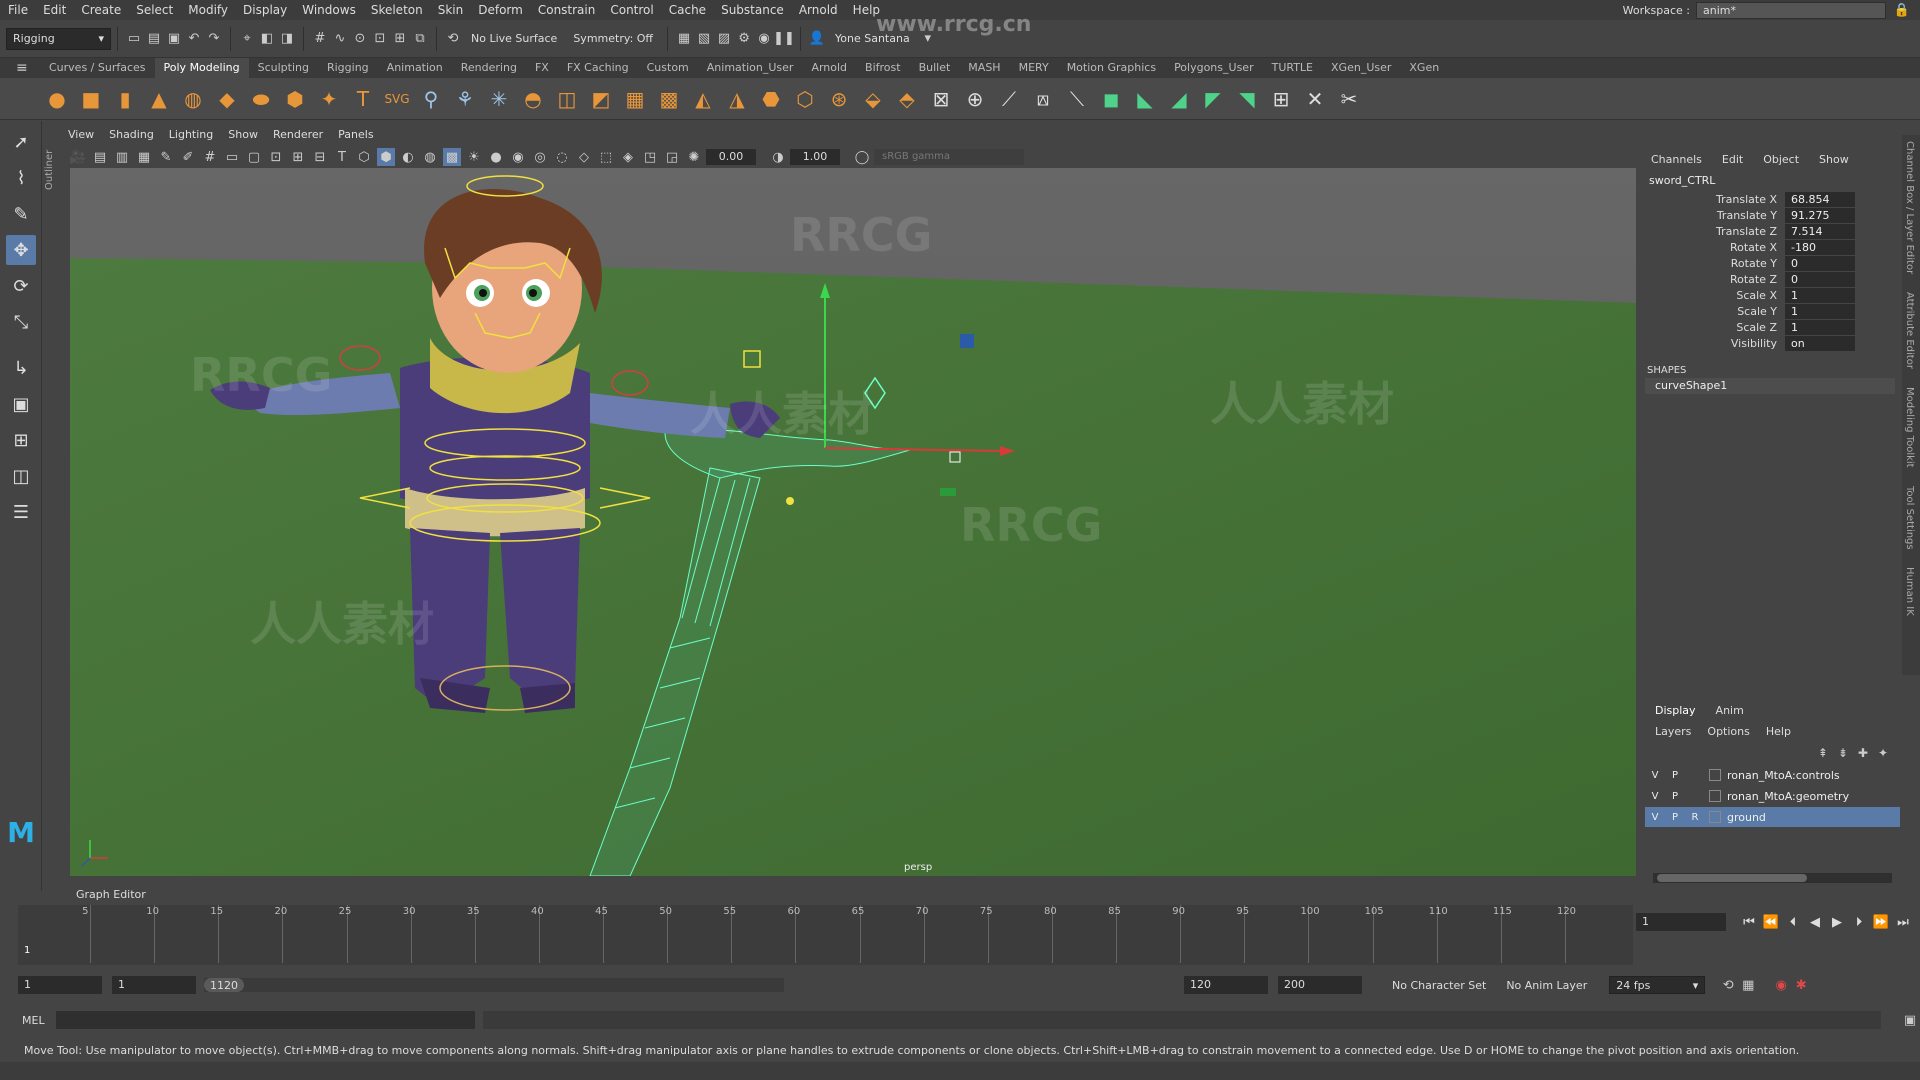 The image size is (1920, 1080). I want to click on step-forward-key-icon: ⏩, so click(1881, 922).